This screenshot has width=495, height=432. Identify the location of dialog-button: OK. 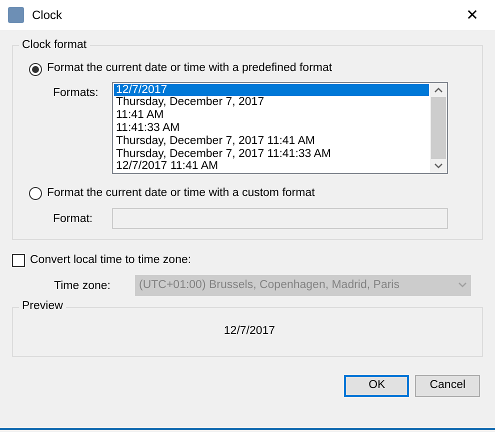
(377, 385).